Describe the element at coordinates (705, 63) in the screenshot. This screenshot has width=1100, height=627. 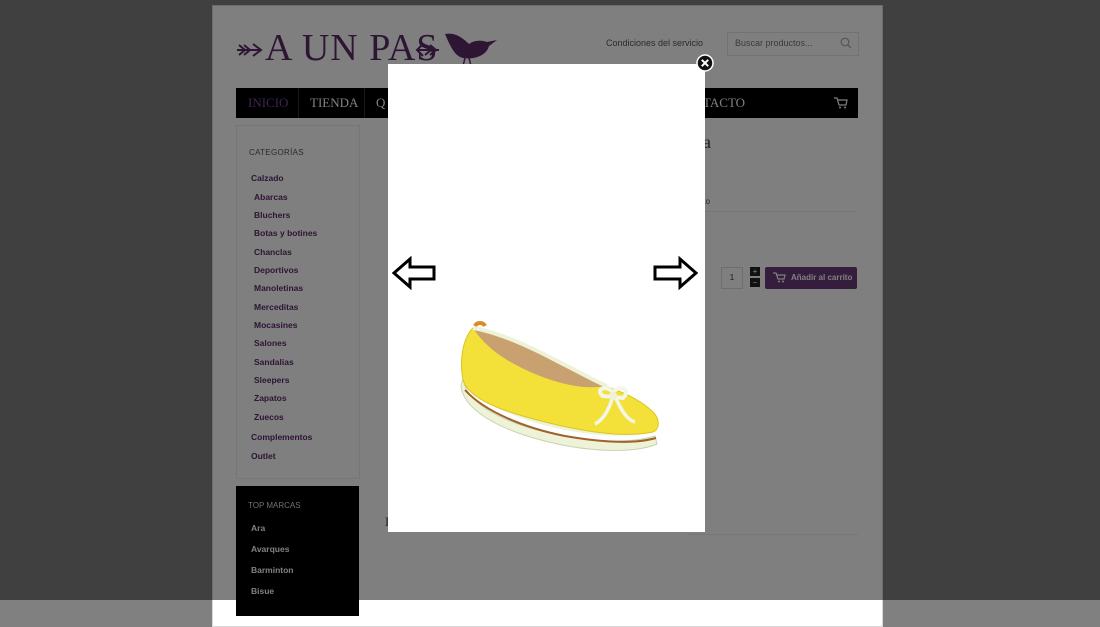
I see `close-icon` at that location.